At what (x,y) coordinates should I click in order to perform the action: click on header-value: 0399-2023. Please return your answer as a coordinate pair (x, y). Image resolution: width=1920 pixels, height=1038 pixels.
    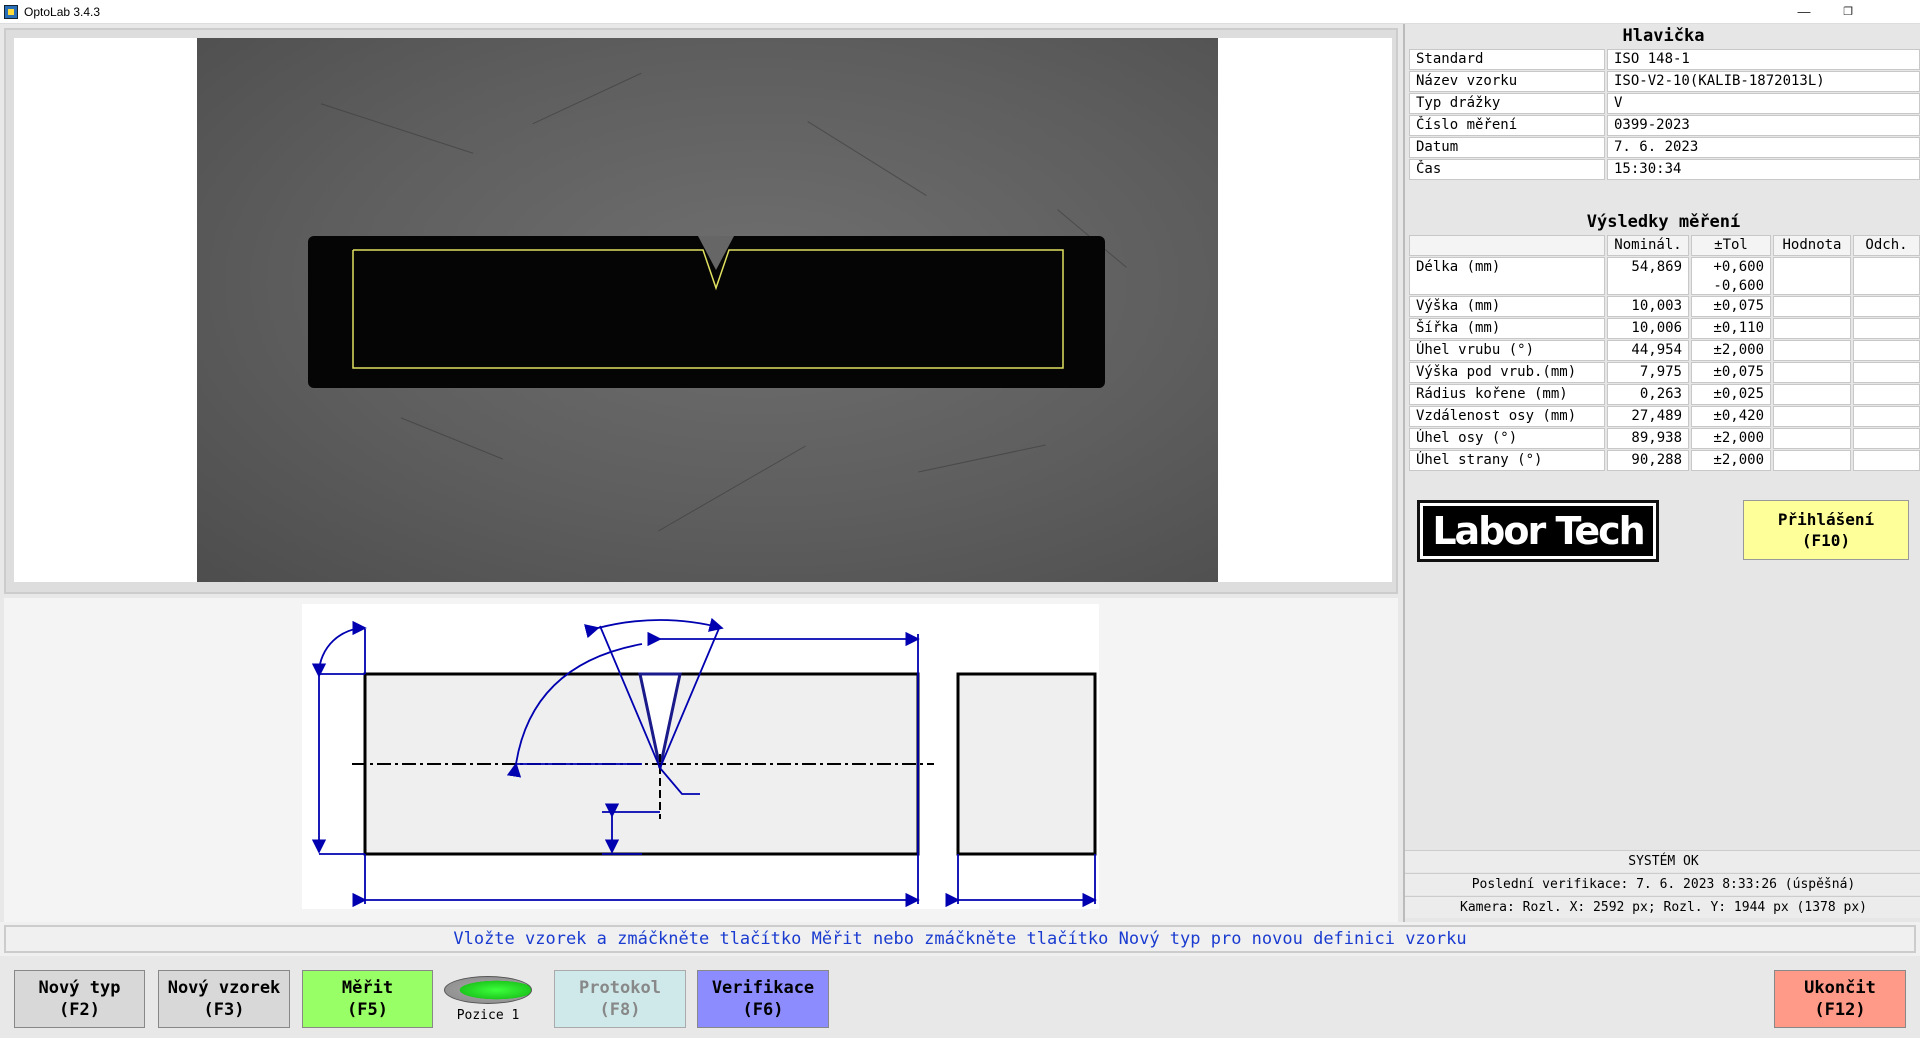
    Looking at the image, I should click on (1763, 125).